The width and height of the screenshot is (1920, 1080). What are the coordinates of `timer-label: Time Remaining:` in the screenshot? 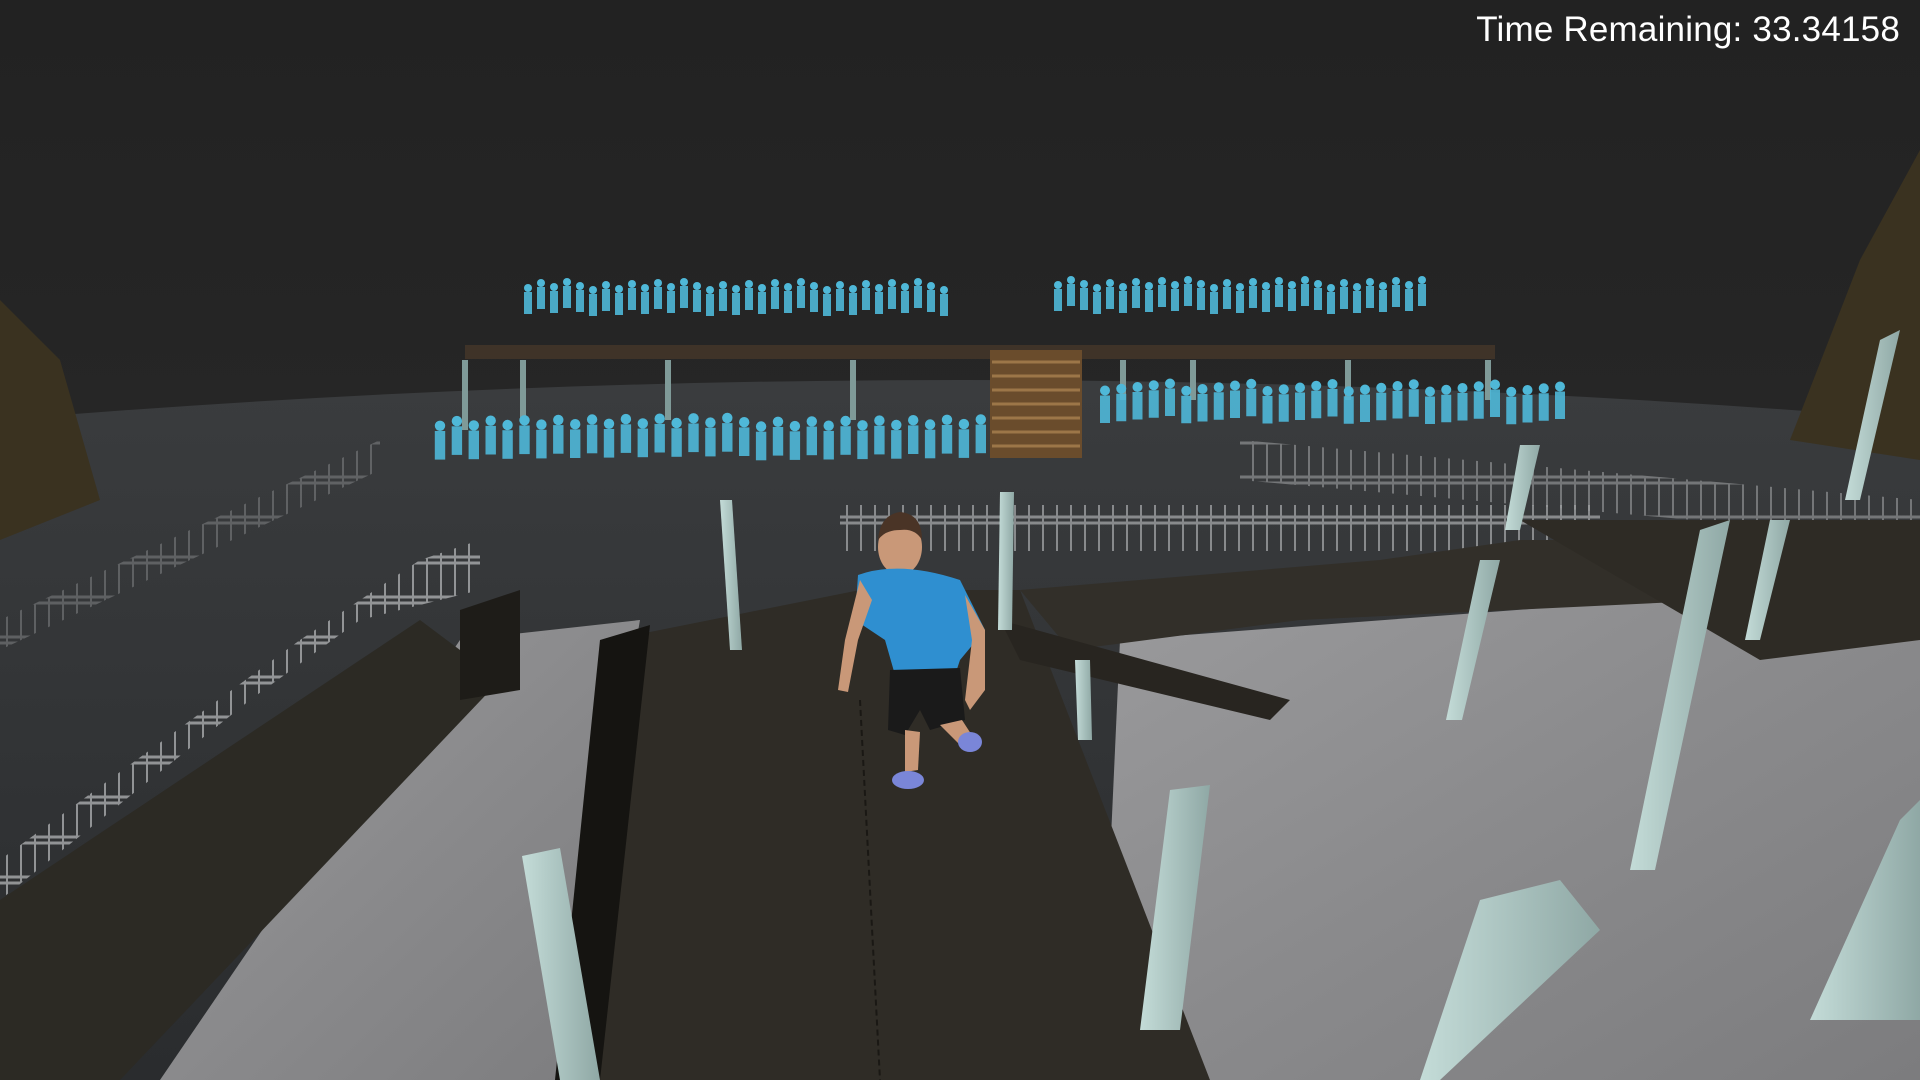 It's located at (1609, 29).